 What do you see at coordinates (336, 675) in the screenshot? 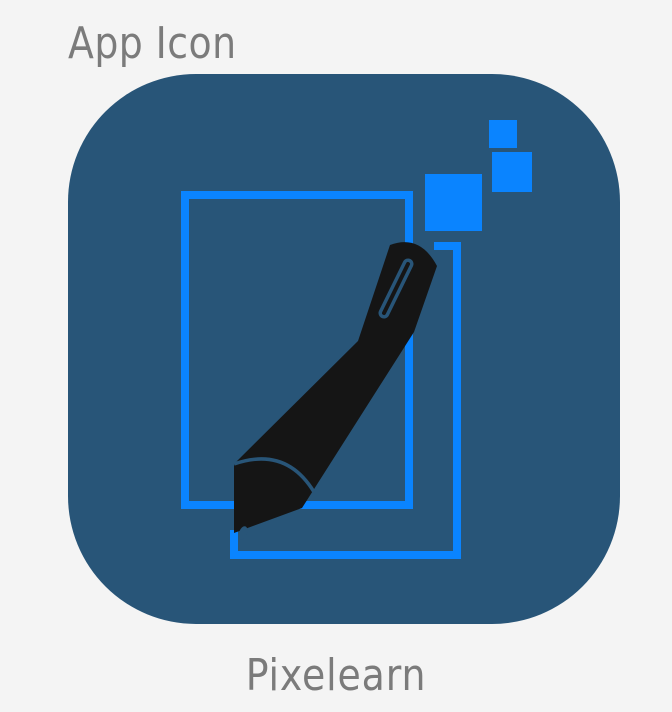
I see `app-name-label: Pixelearn` at bounding box center [336, 675].